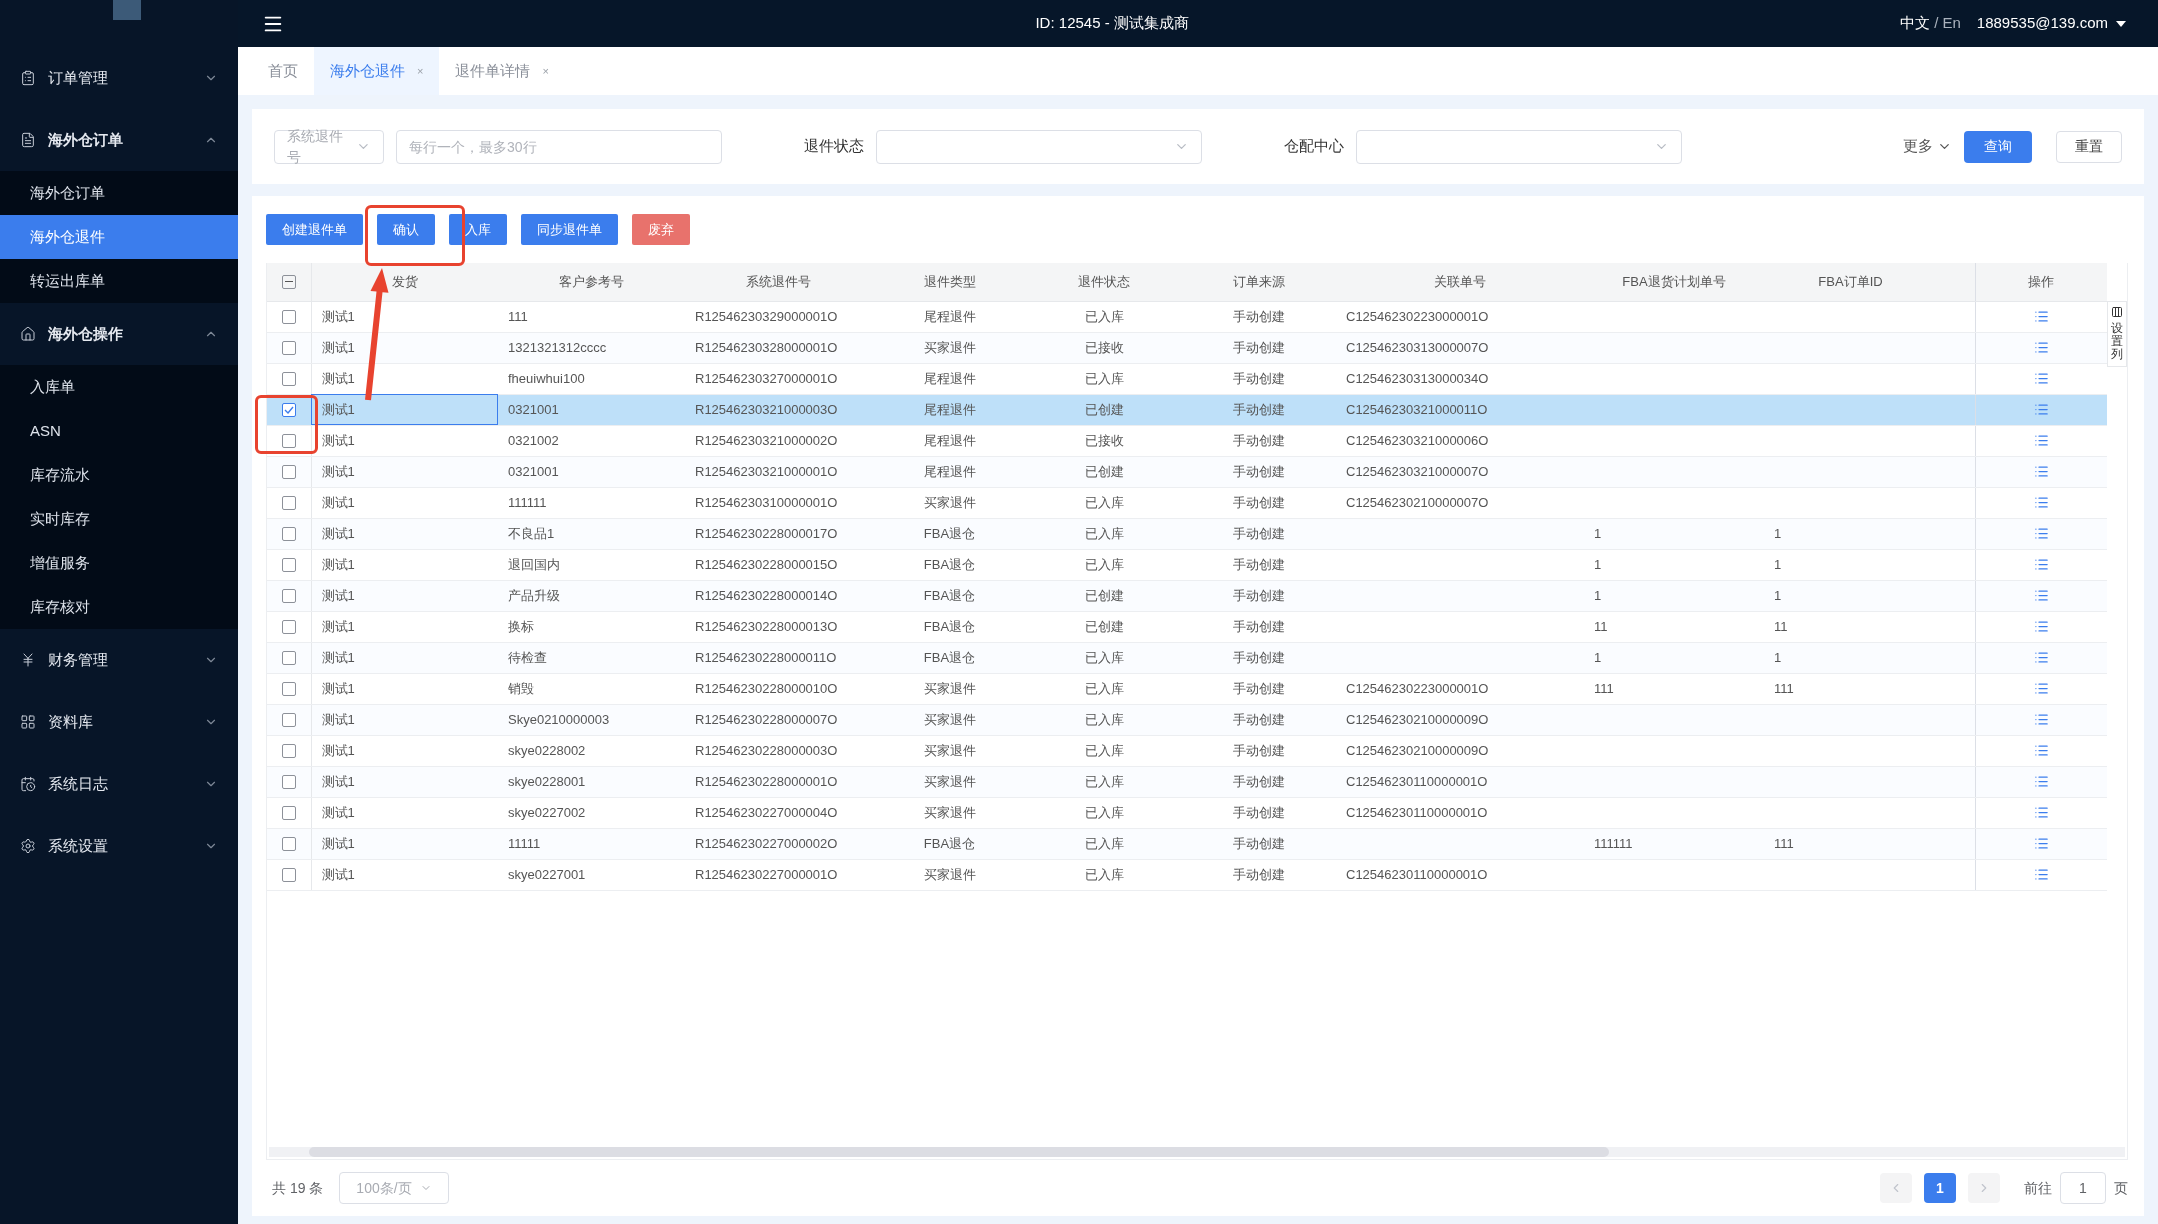 The width and height of the screenshot is (2158, 1224). Describe the element at coordinates (119, 784) in the screenshot. I see `sidebar-group: 系统日志` at that location.